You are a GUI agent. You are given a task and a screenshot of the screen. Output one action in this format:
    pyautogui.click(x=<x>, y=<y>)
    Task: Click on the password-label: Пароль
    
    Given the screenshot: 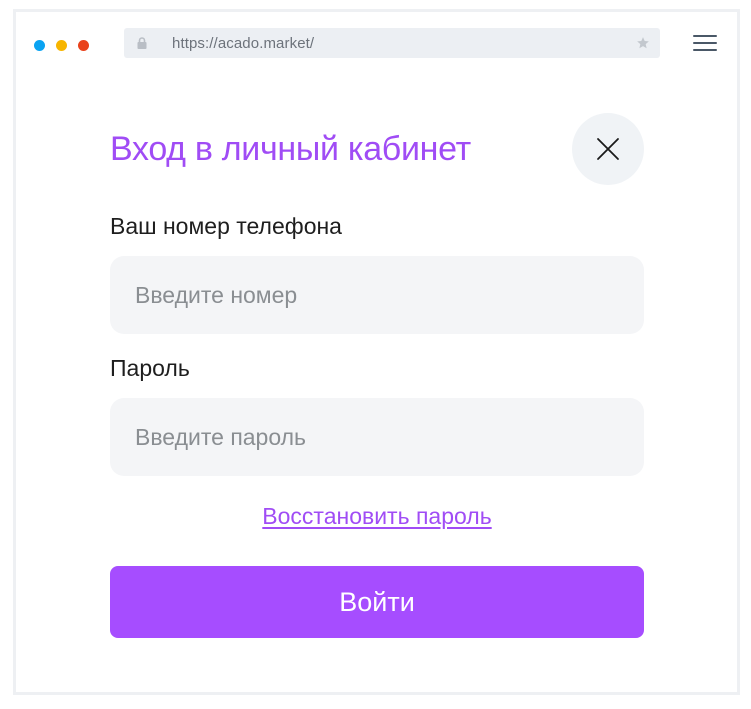 What is the action you would take?
    pyautogui.click(x=150, y=368)
    